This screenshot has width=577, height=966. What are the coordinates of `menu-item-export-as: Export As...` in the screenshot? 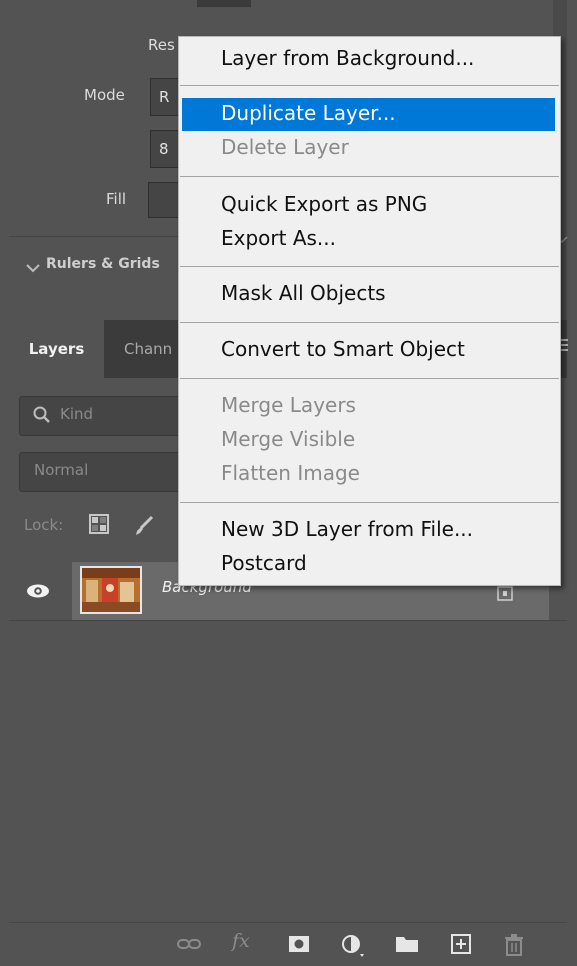 It's located at (278, 238).